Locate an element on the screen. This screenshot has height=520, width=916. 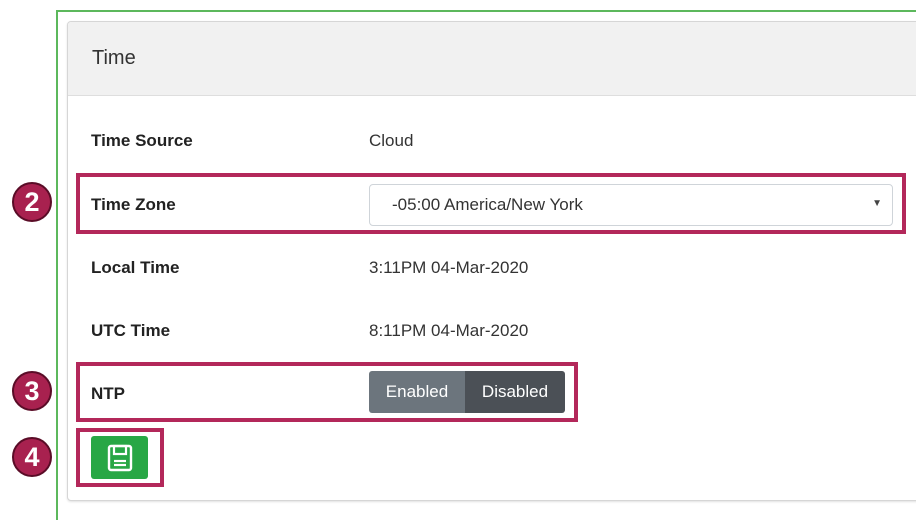
callout-number-4: 4 is located at coordinates (32, 457).